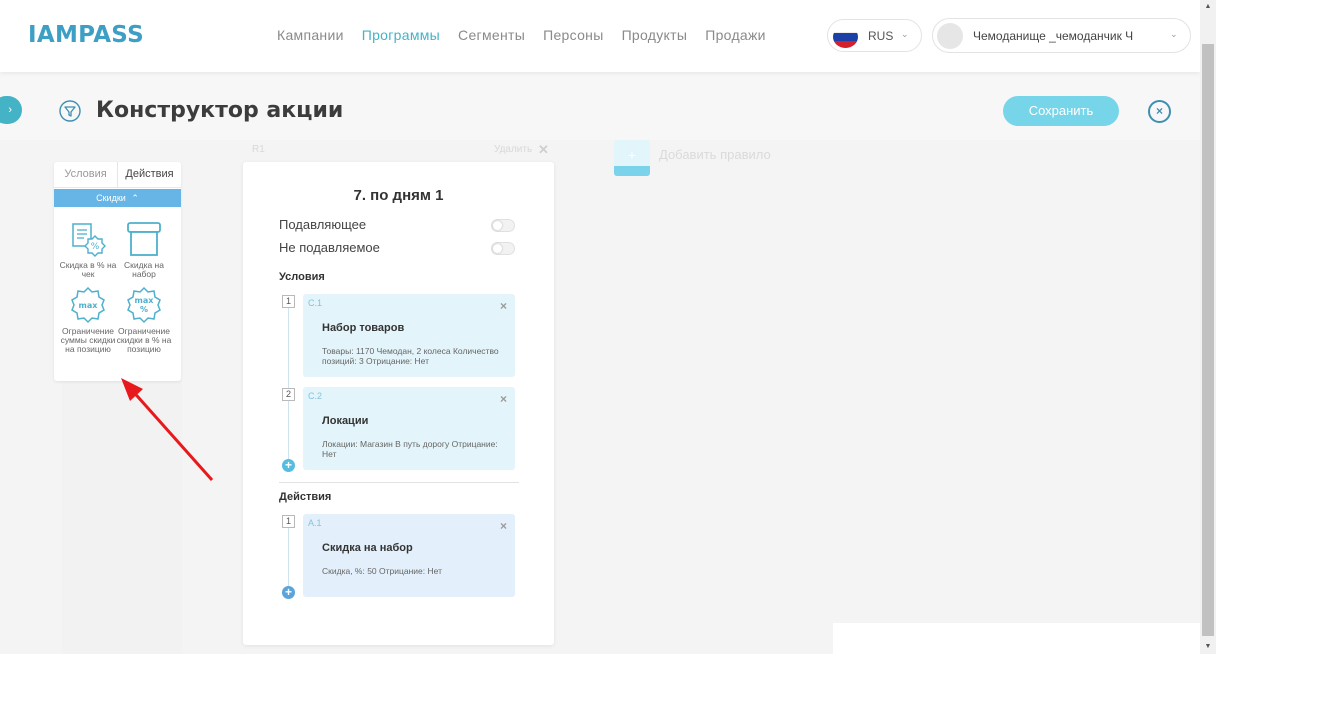 The width and height of the screenshot is (1333, 726). I want to click on palette-item-label: Скидка на набор, so click(144, 269).